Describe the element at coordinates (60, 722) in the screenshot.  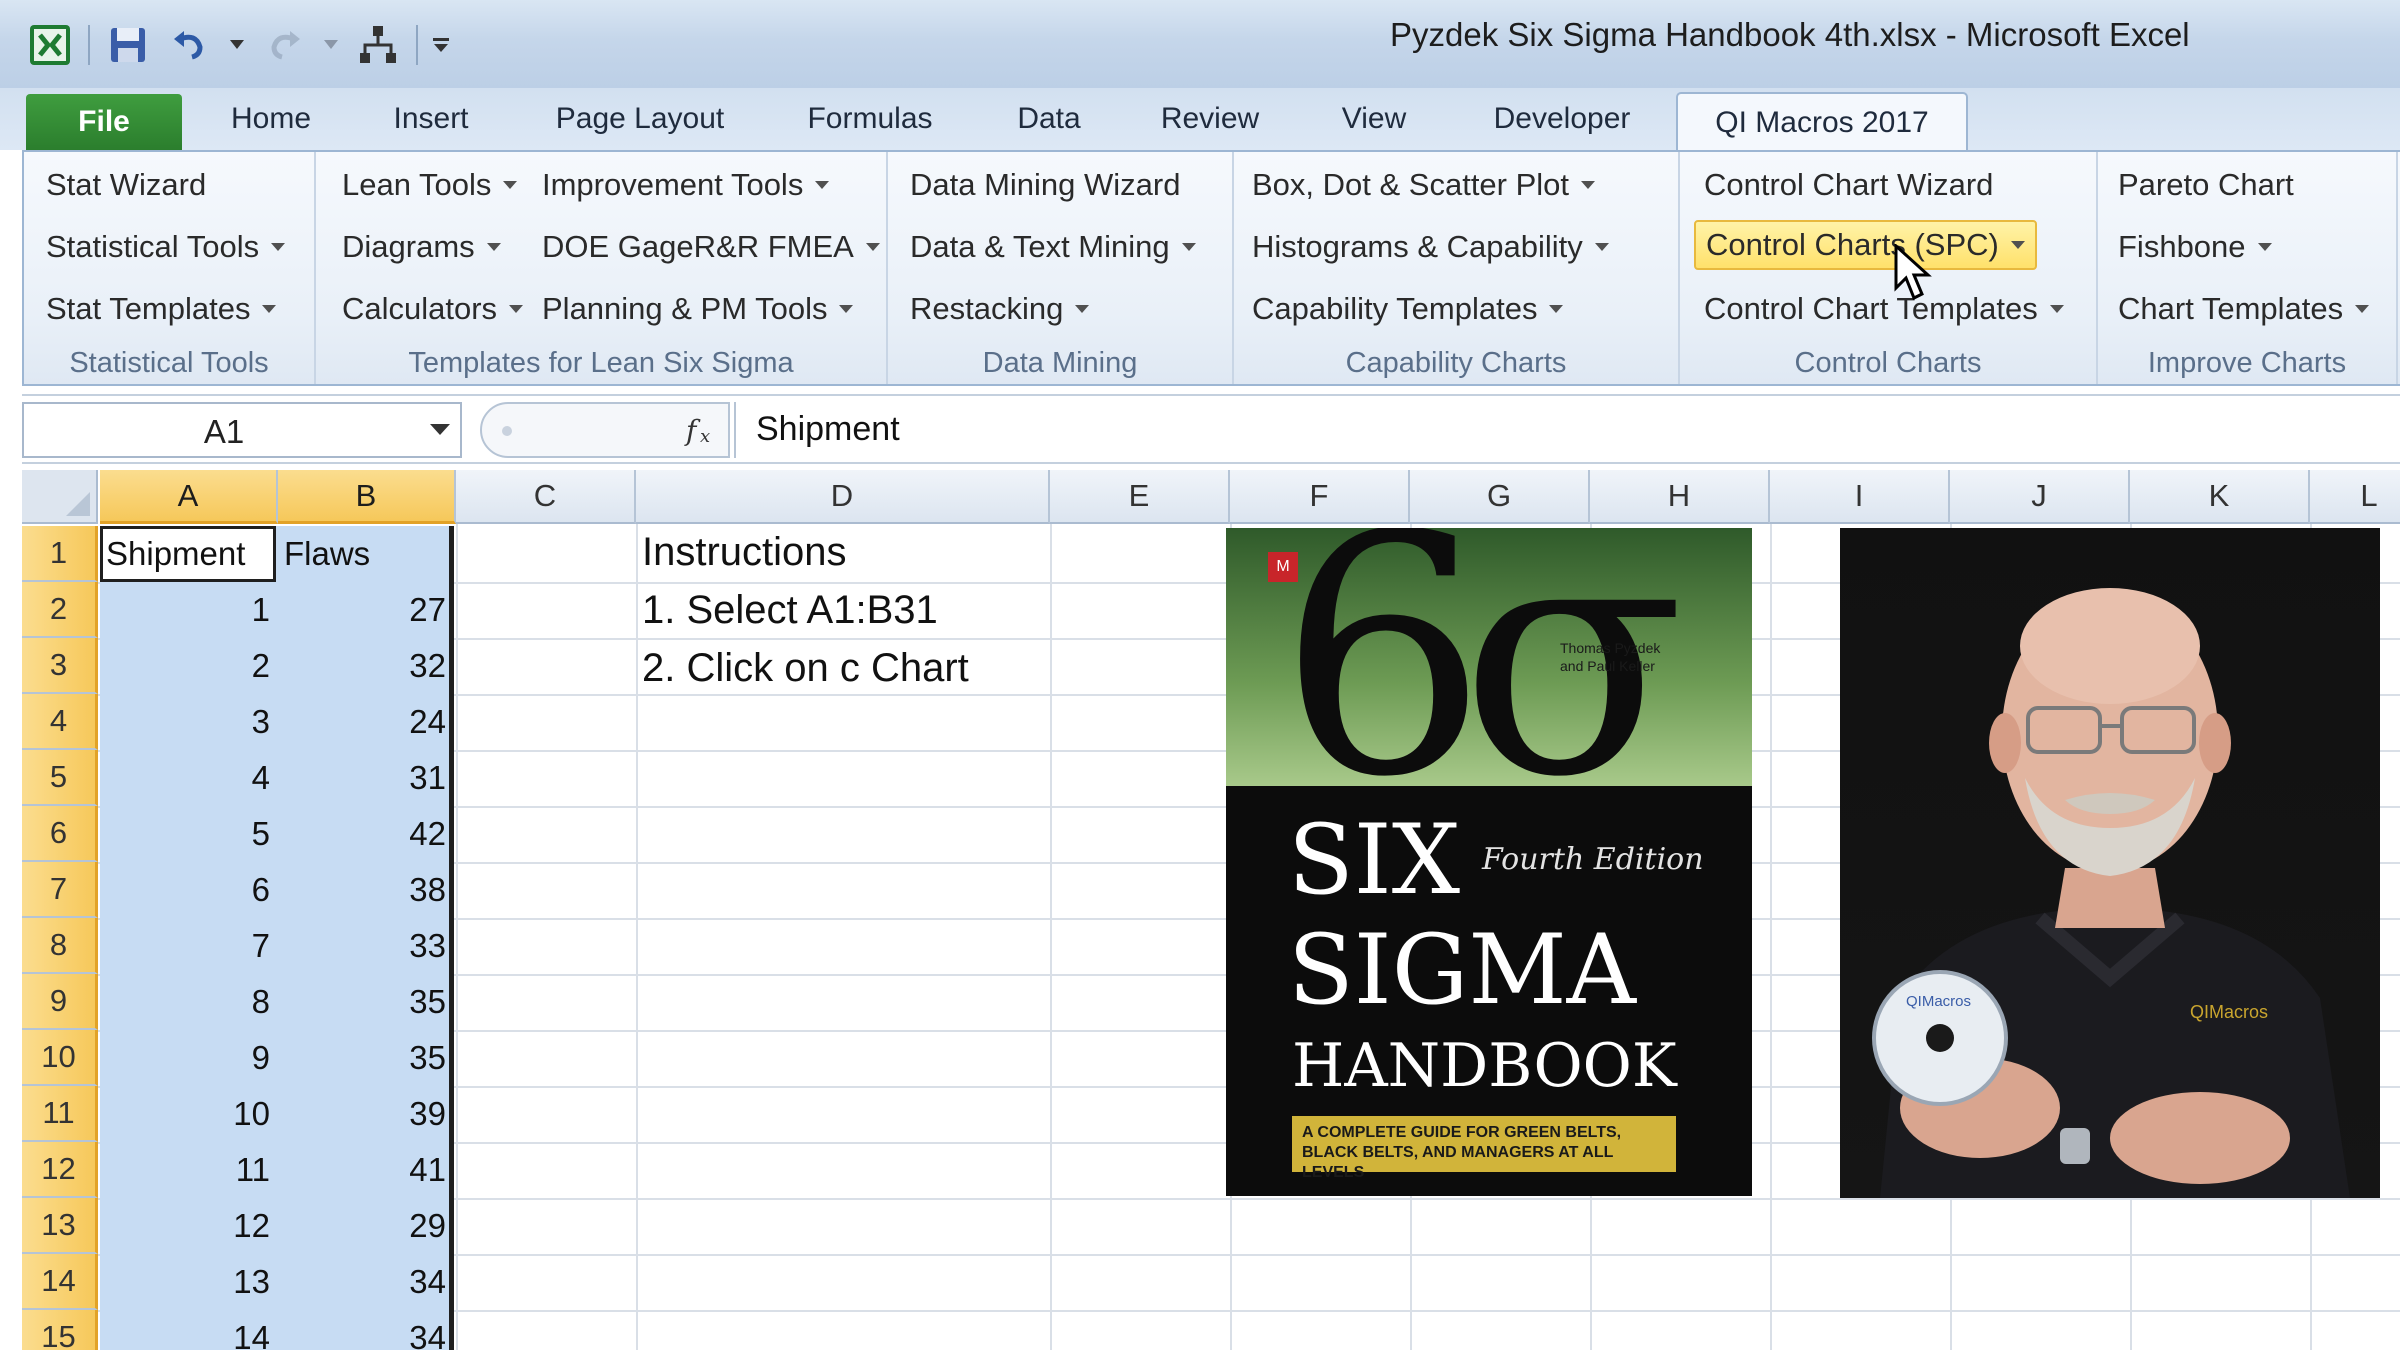
I see `row-header-4: 4` at that location.